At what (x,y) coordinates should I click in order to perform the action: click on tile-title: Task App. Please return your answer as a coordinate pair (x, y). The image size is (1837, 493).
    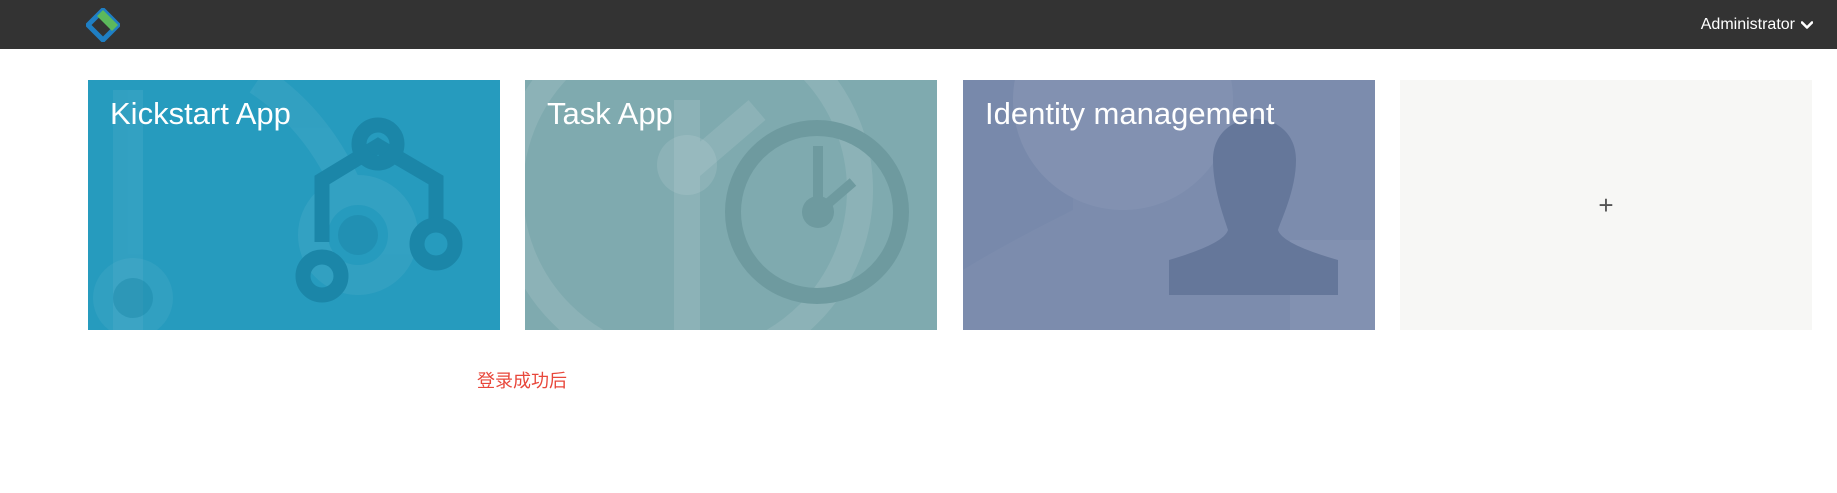
    Looking at the image, I should click on (610, 113).